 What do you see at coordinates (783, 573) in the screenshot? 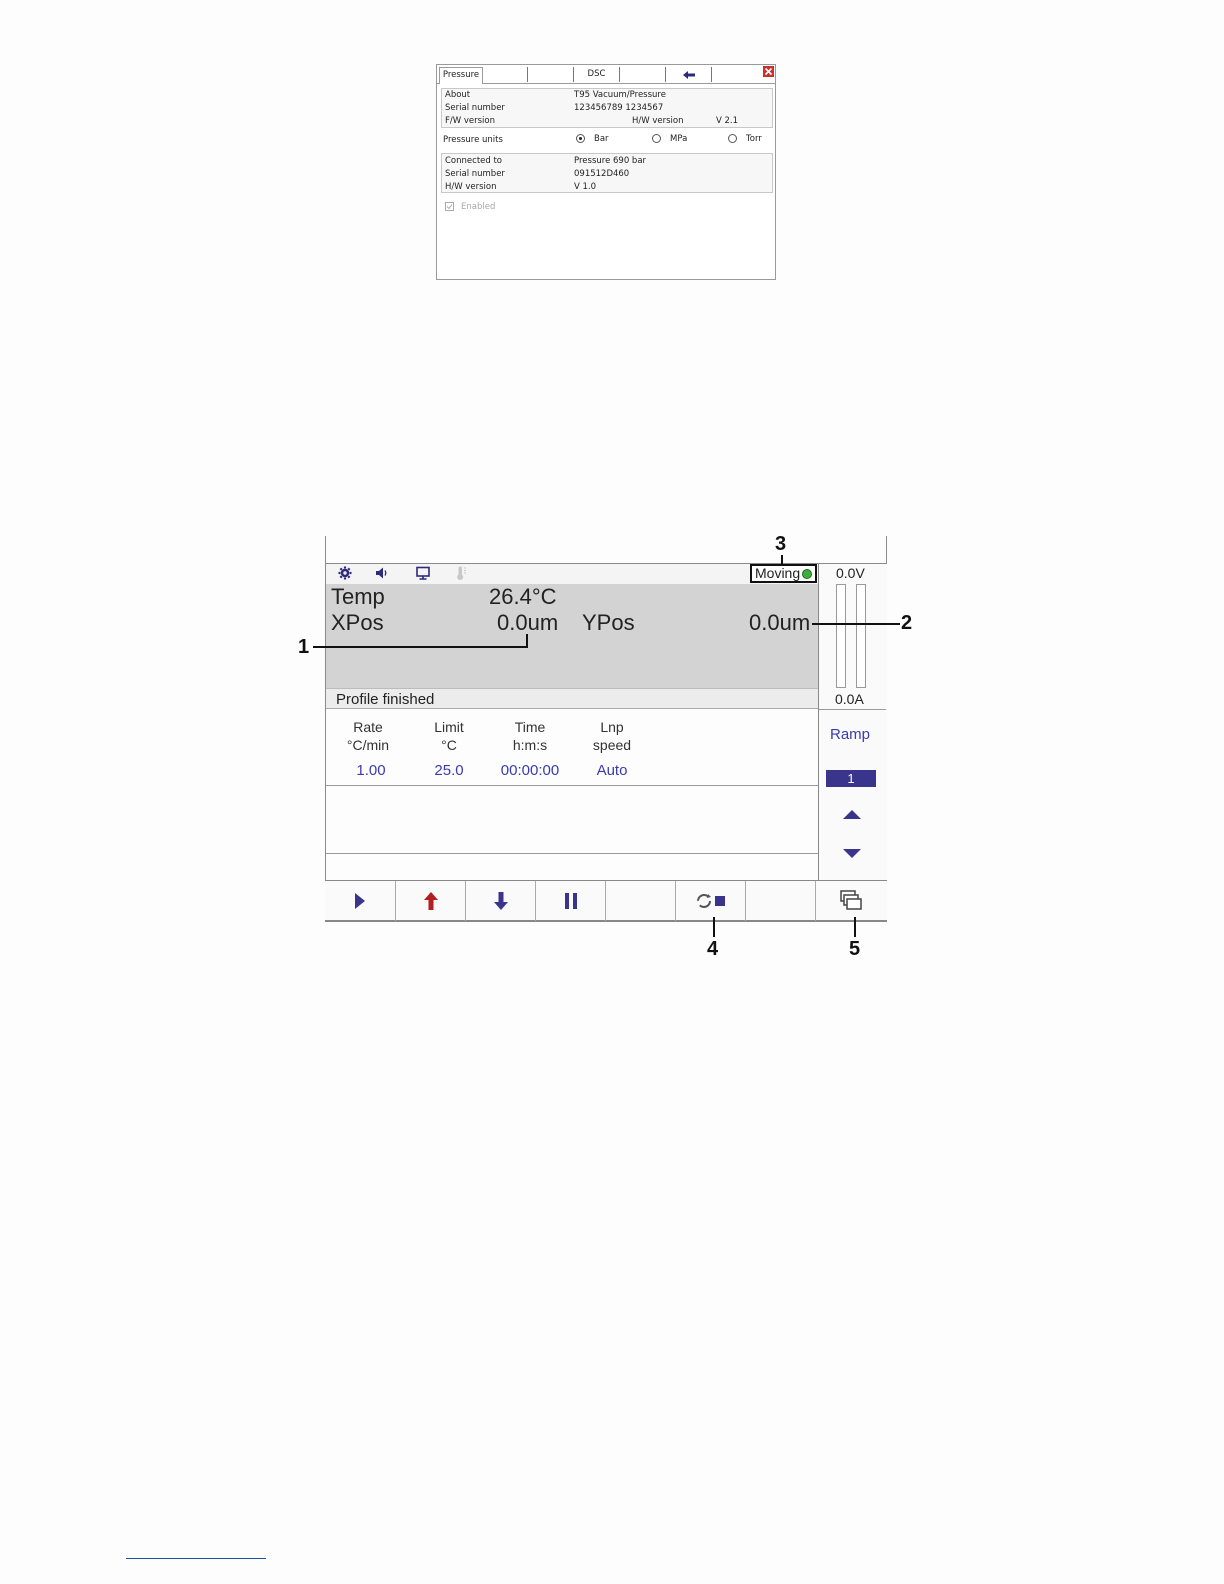
I see `moving-status-indicator: Moving` at bounding box center [783, 573].